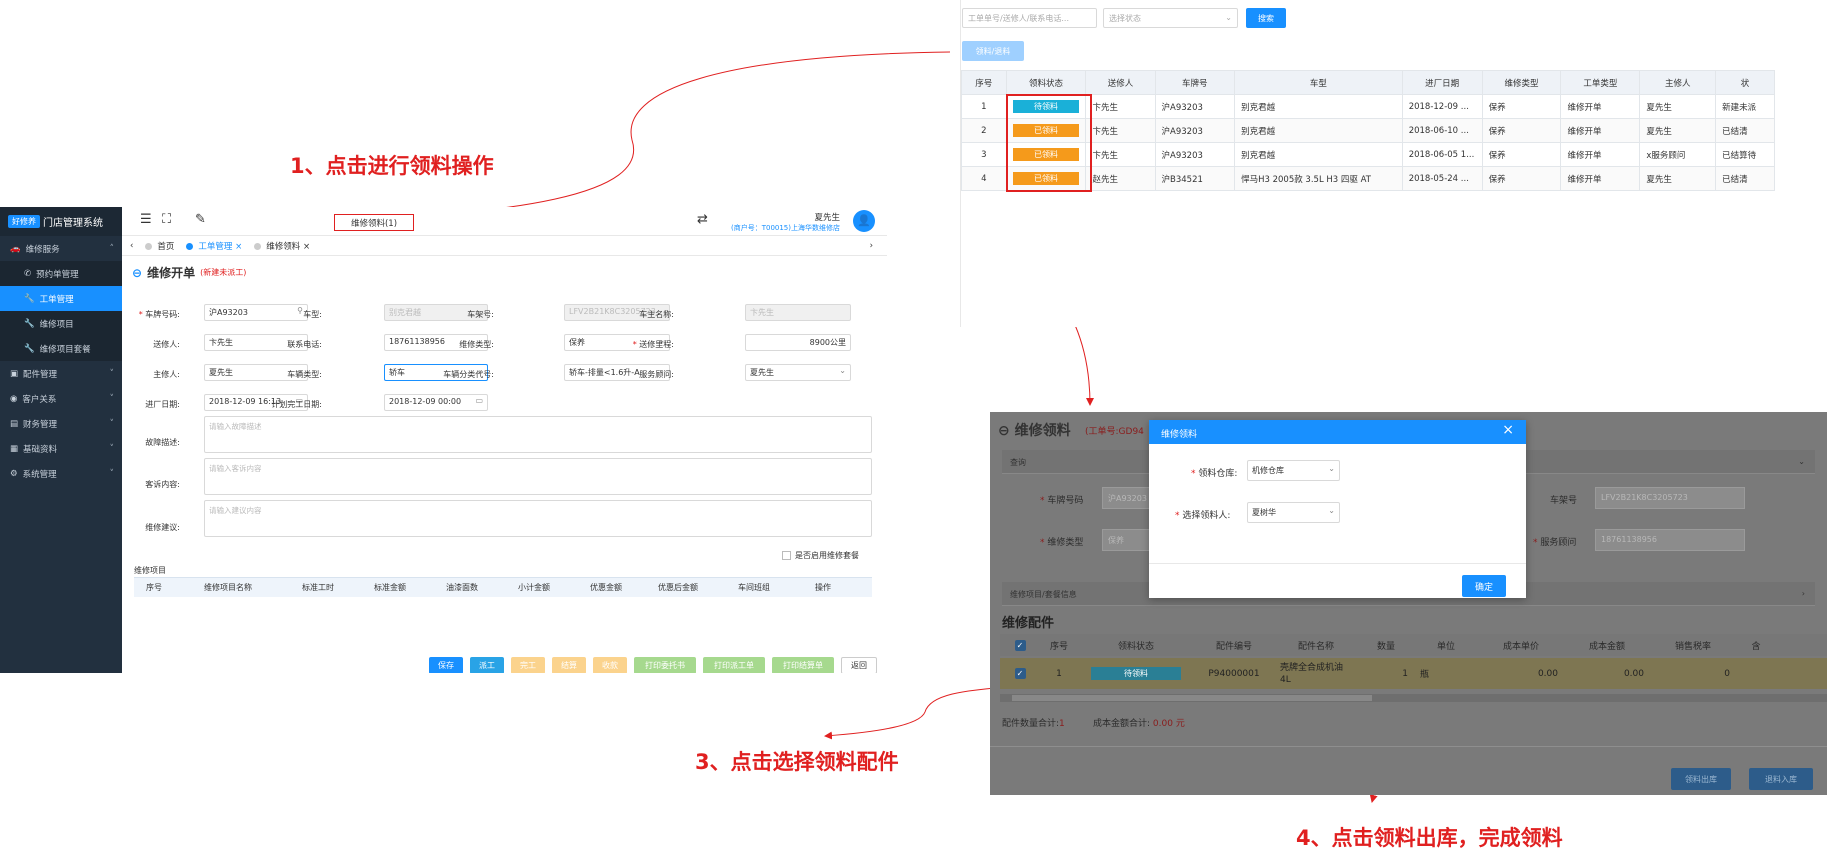 Image resolution: width=1827 pixels, height=866 pixels. Describe the element at coordinates (171, 273) in the screenshot. I see `page-title: 维修开单` at that location.